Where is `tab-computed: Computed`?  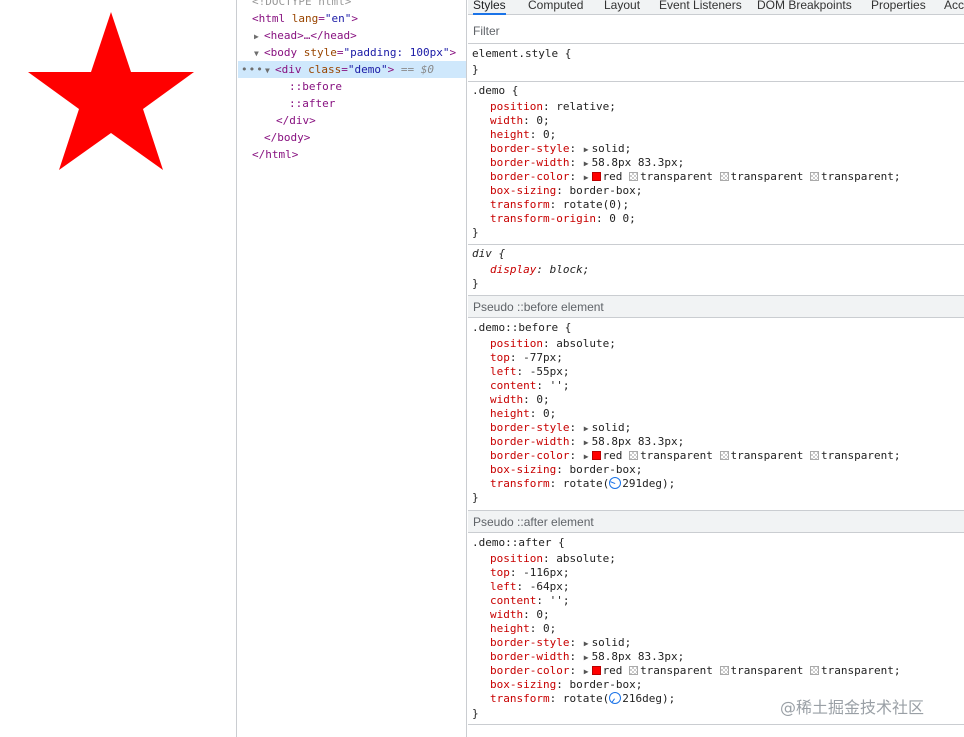
tab-computed: Computed is located at coordinates (555, 7).